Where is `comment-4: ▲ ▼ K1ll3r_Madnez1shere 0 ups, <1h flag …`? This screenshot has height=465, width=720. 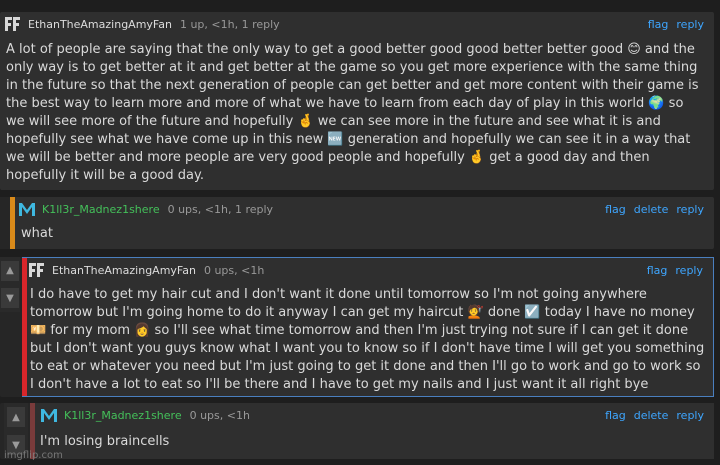
comment-4: ▲ ▼ K1ll3r_Madnez1shere 0 ups, <1h flag … is located at coordinates (357, 431).